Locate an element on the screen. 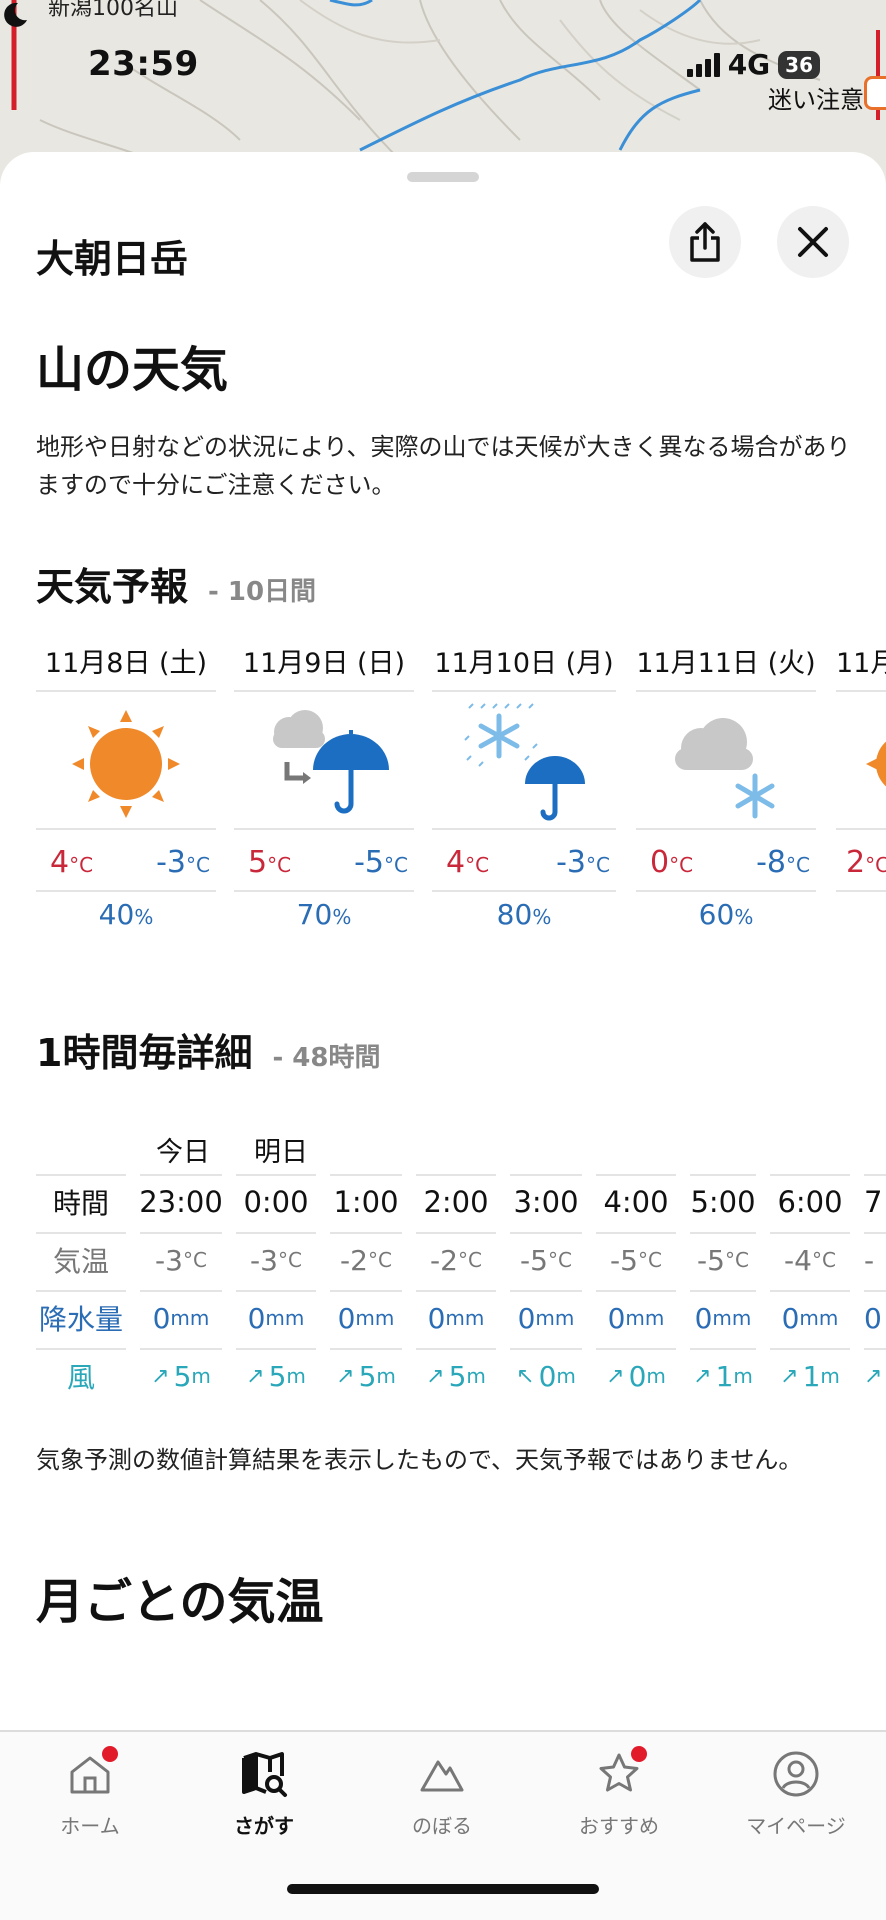 The image size is (886, 1920). hour-time: 23:00 is located at coordinates (181, 1201).